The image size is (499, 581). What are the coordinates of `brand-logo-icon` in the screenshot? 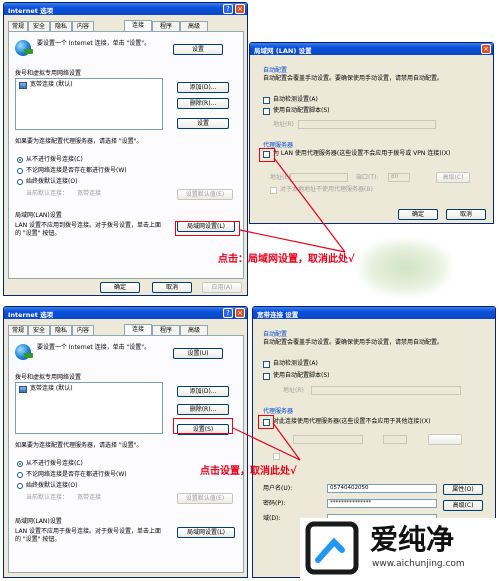 It's located at (332, 548).